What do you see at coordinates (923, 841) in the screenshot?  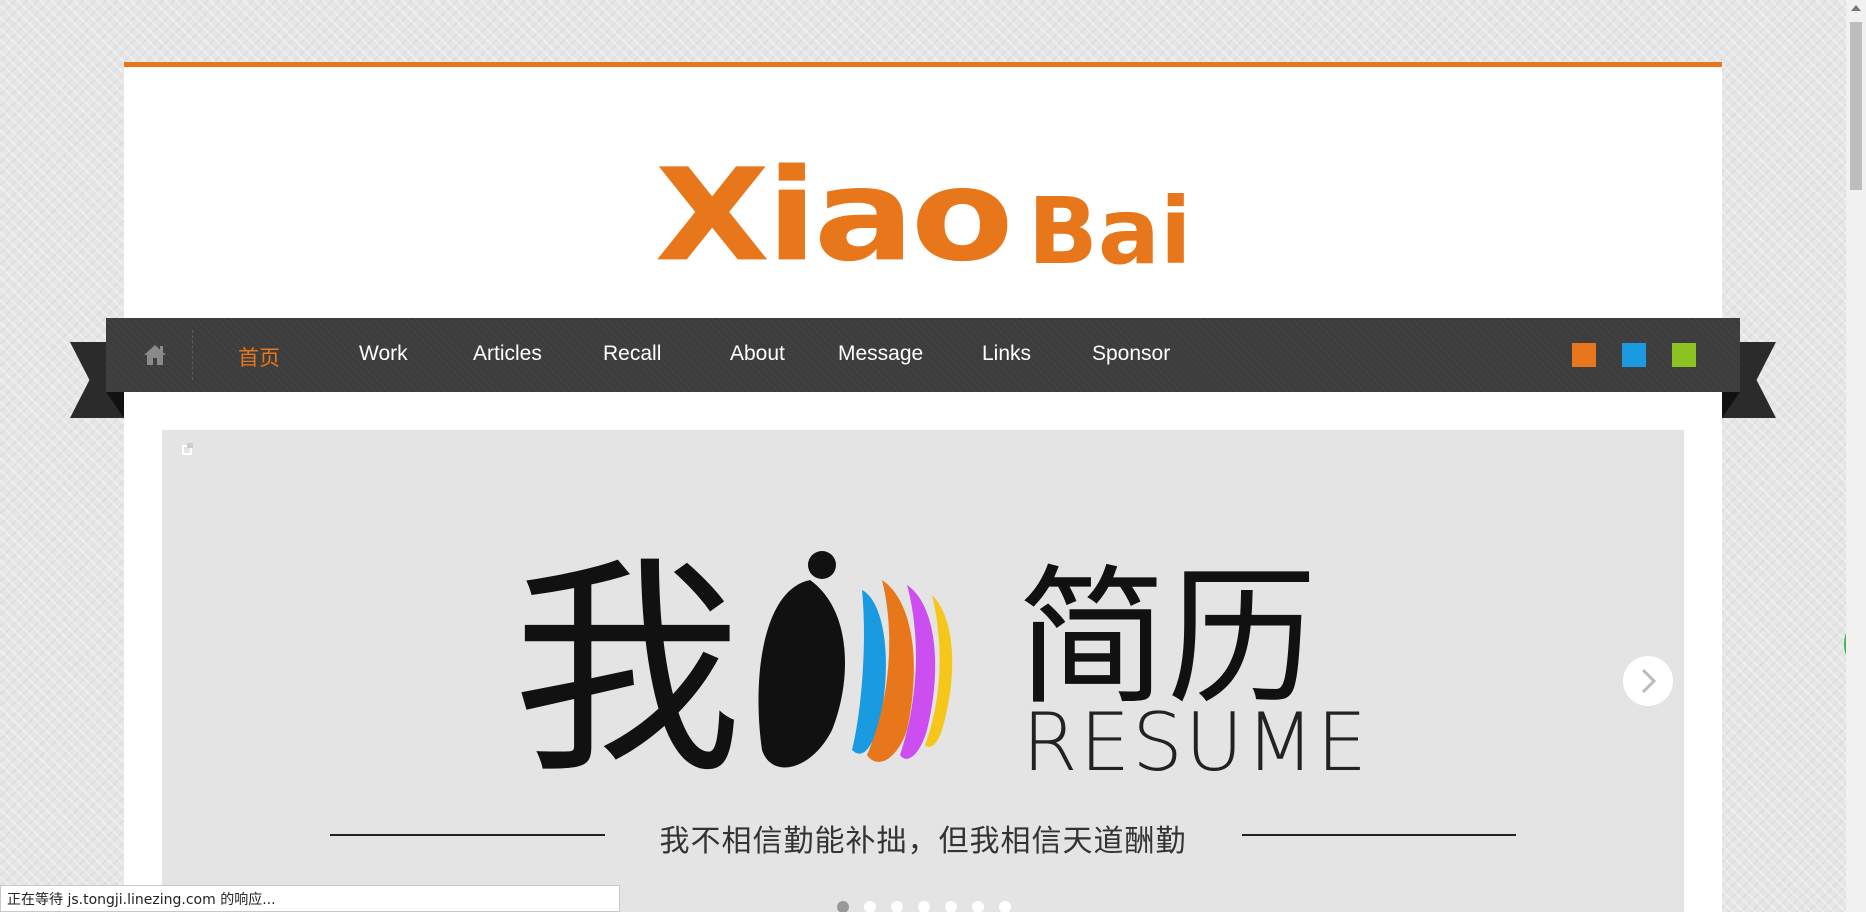 I see `banner-tagline: 我不相信勤能补拙，但我相信天道酬勤` at bounding box center [923, 841].